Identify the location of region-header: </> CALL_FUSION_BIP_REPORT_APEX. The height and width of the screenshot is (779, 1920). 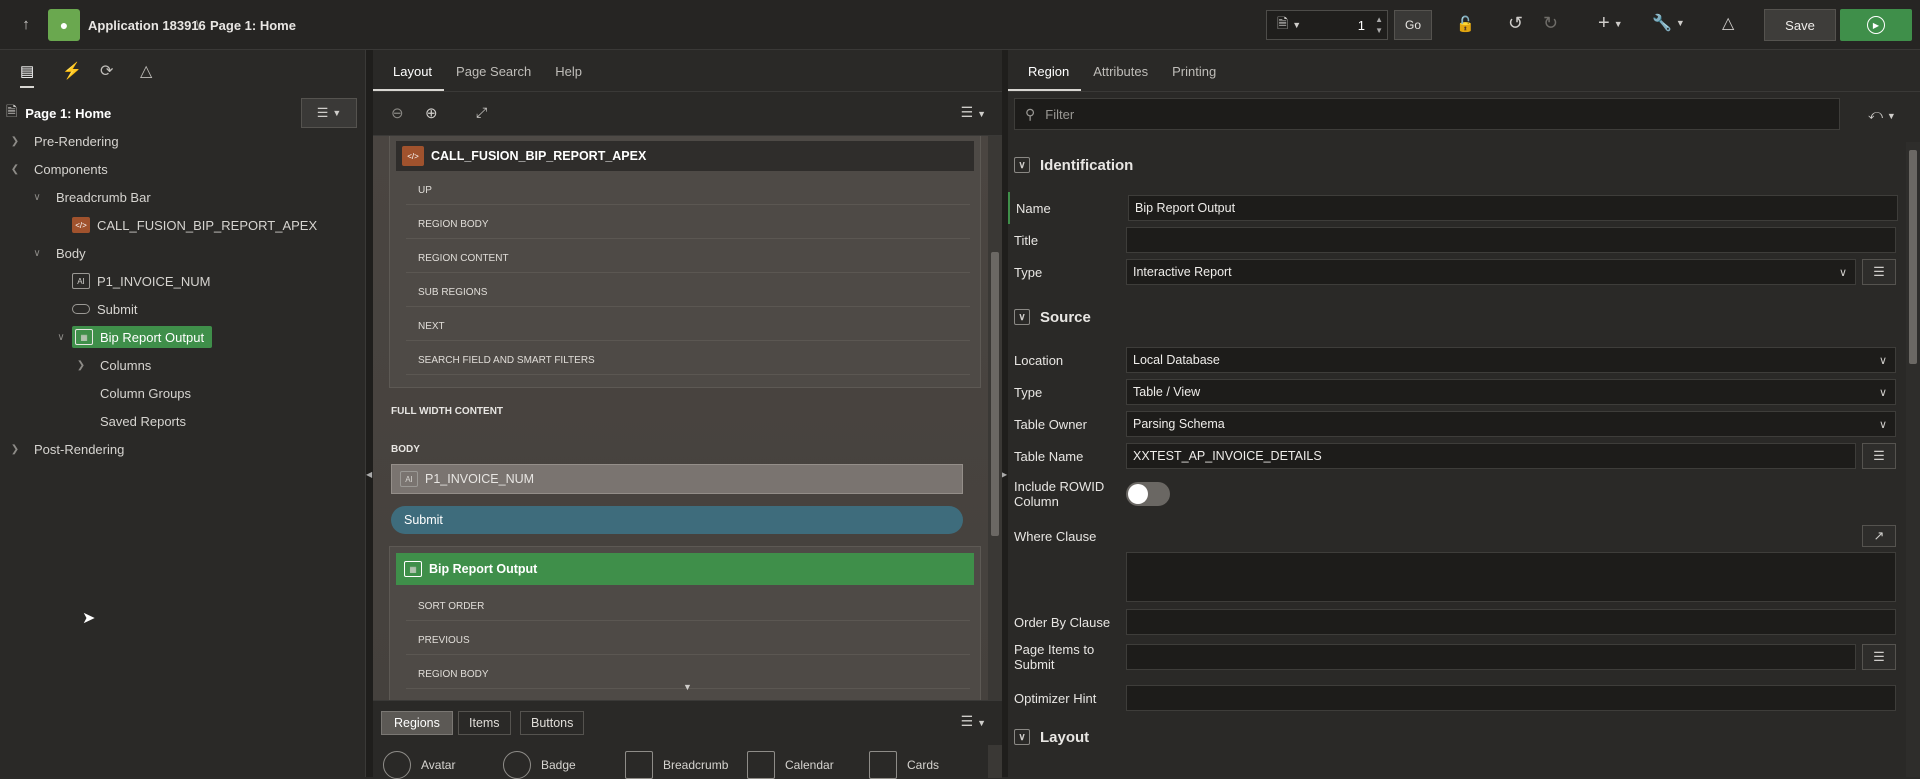
(685, 156).